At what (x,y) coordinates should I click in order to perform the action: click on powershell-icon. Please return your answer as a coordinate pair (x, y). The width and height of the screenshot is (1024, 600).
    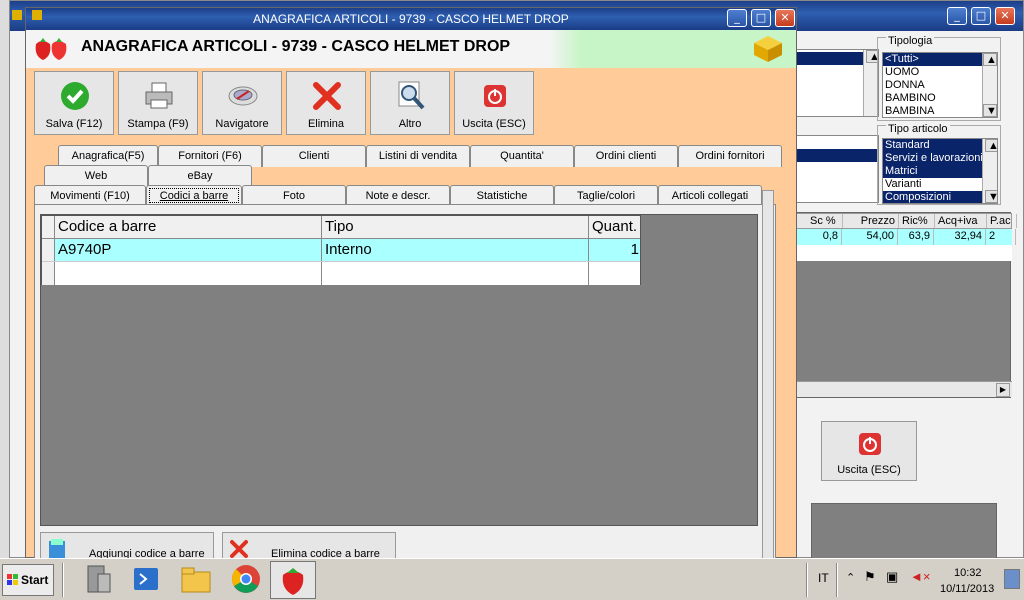
    Looking at the image, I should click on (146, 579).